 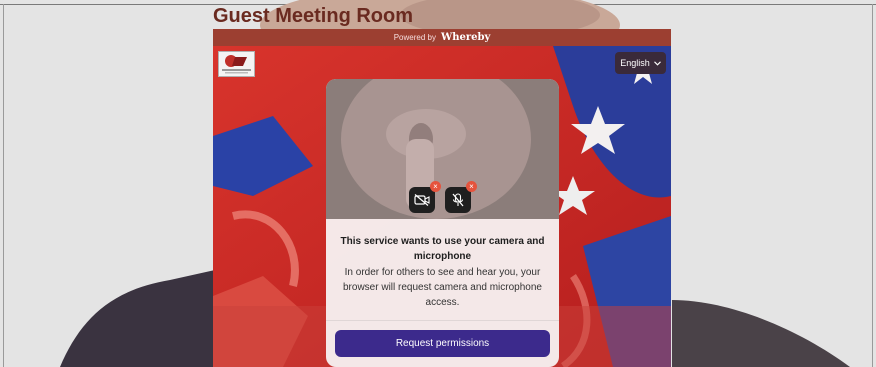 I want to click on self-view-preview, so click(x=442, y=149).